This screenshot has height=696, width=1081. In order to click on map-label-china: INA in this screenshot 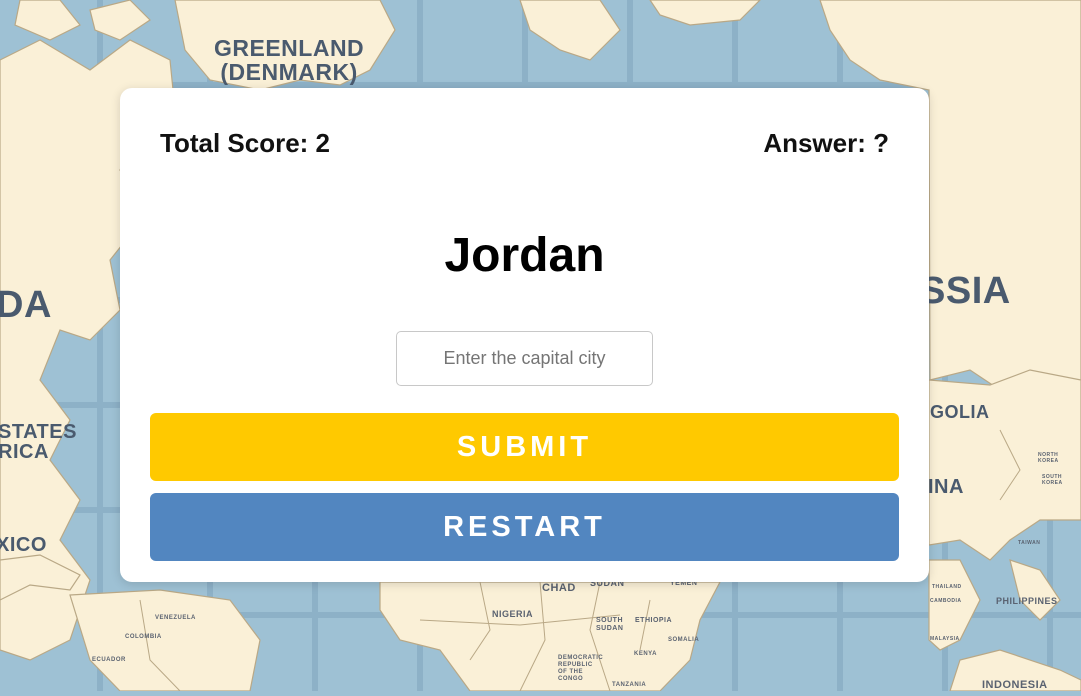, I will do `click(946, 487)`.